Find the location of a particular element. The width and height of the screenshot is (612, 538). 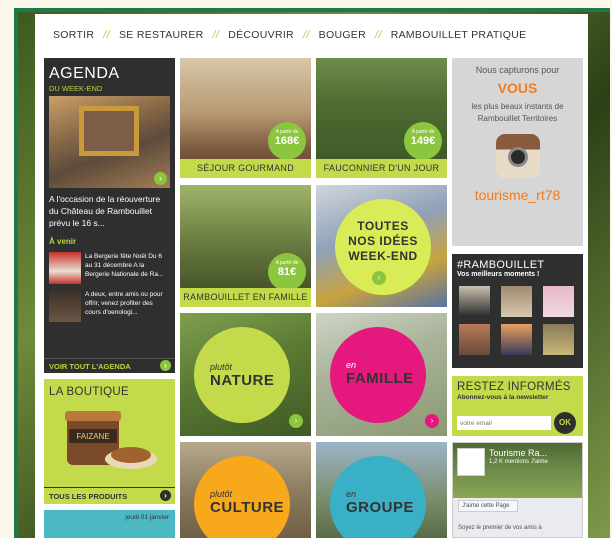

tile-plutot-culture: plutôt CULTURE is located at coordinates (245, 490).